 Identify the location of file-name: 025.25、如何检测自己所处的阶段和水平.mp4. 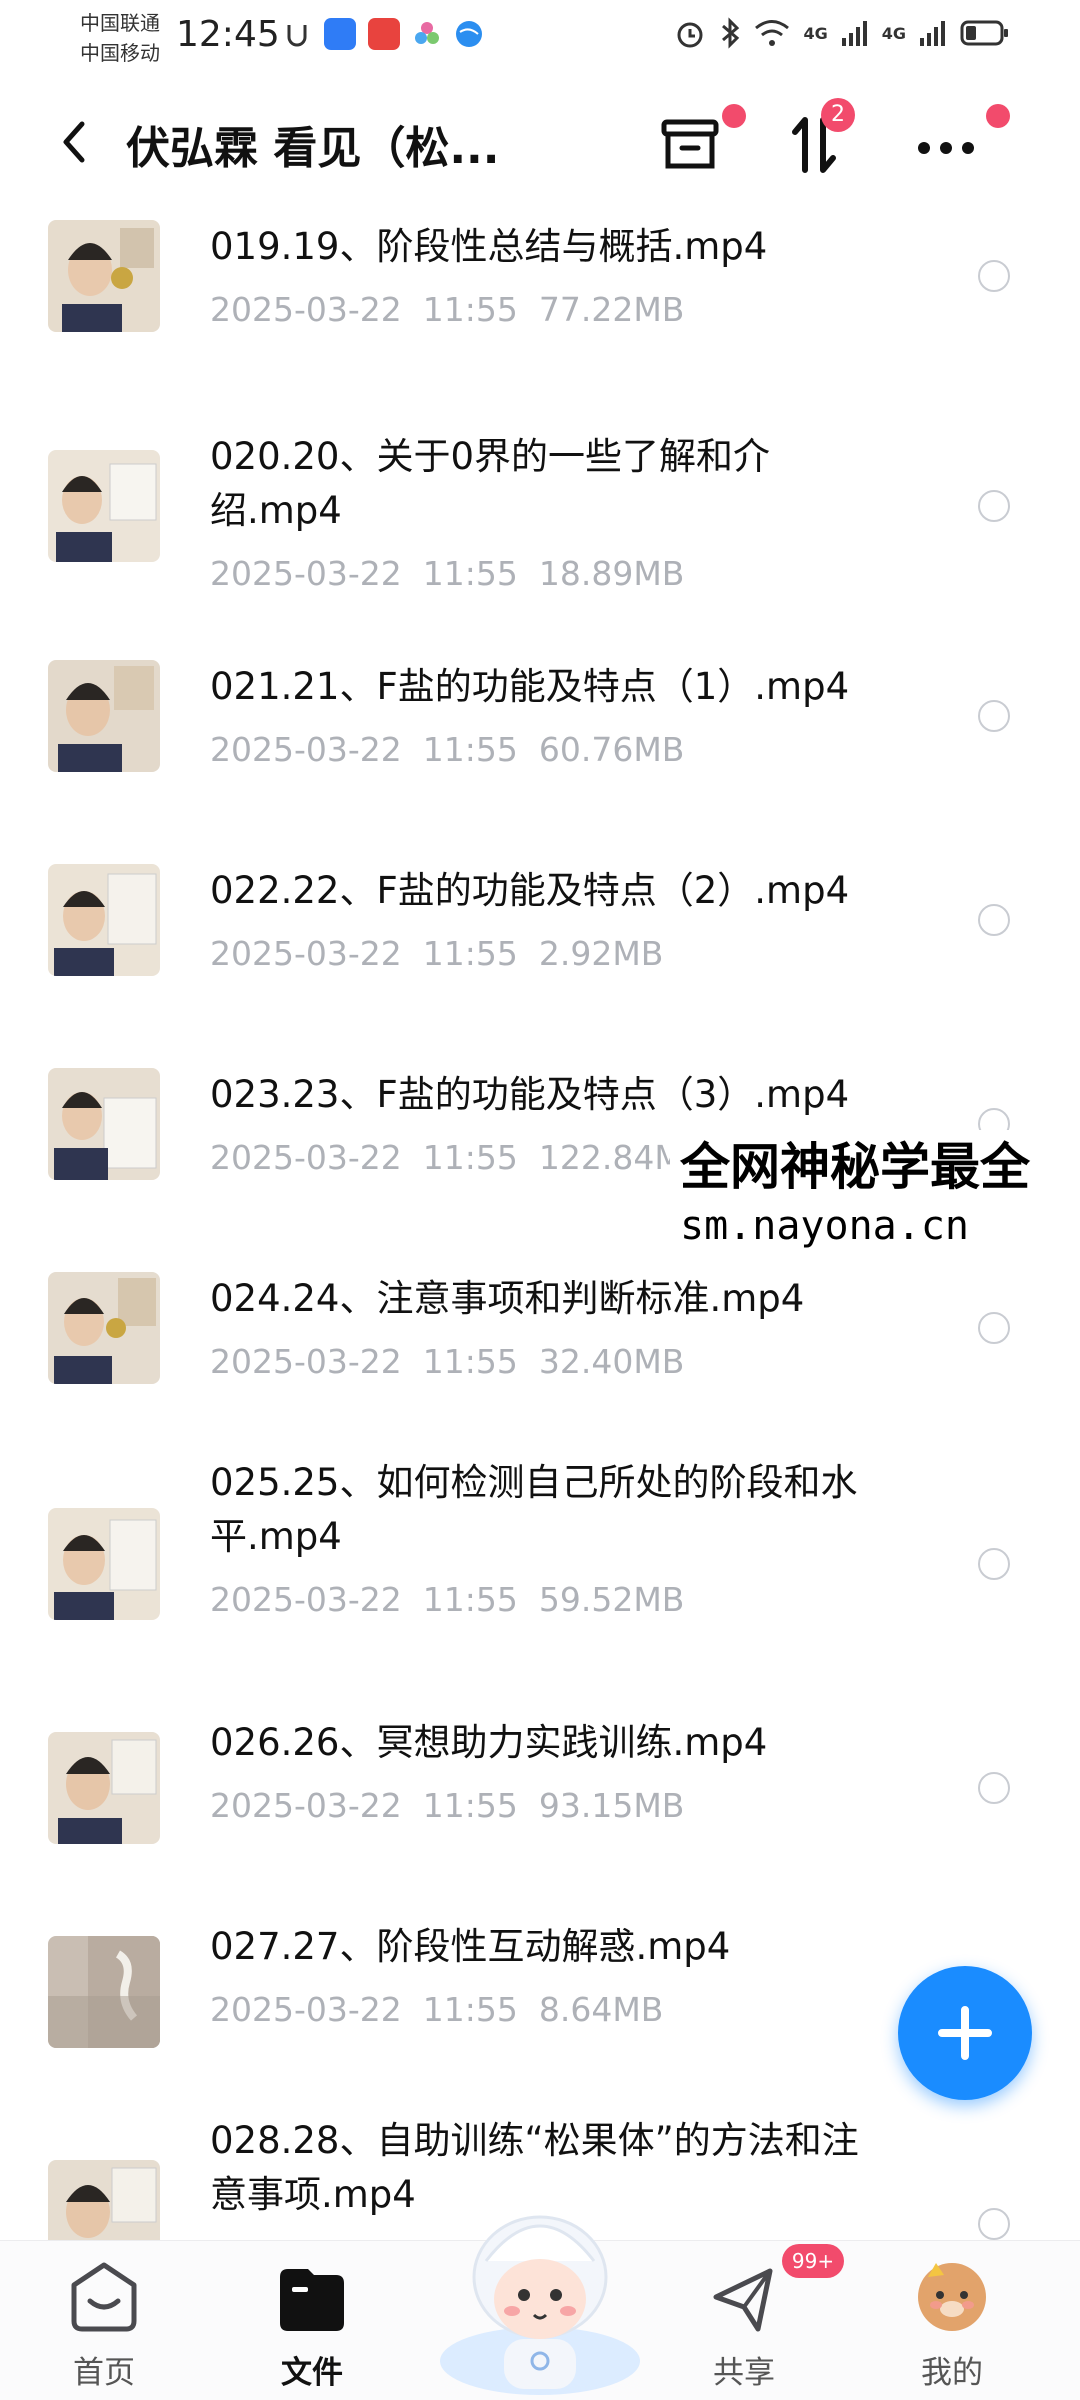
(534, 1509).